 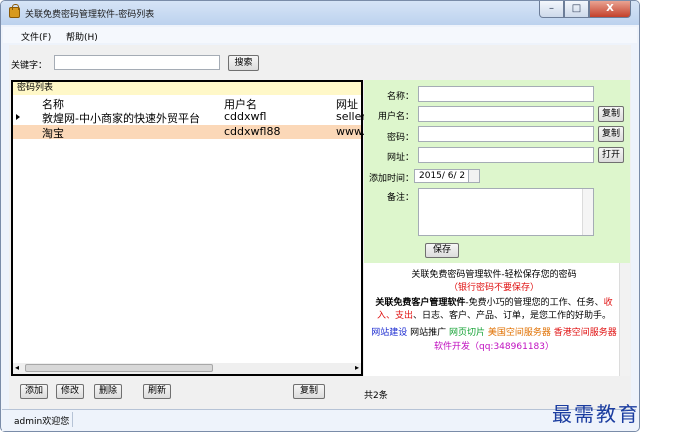 I want to click on minimize-button: –, so click(x=551, y=9).